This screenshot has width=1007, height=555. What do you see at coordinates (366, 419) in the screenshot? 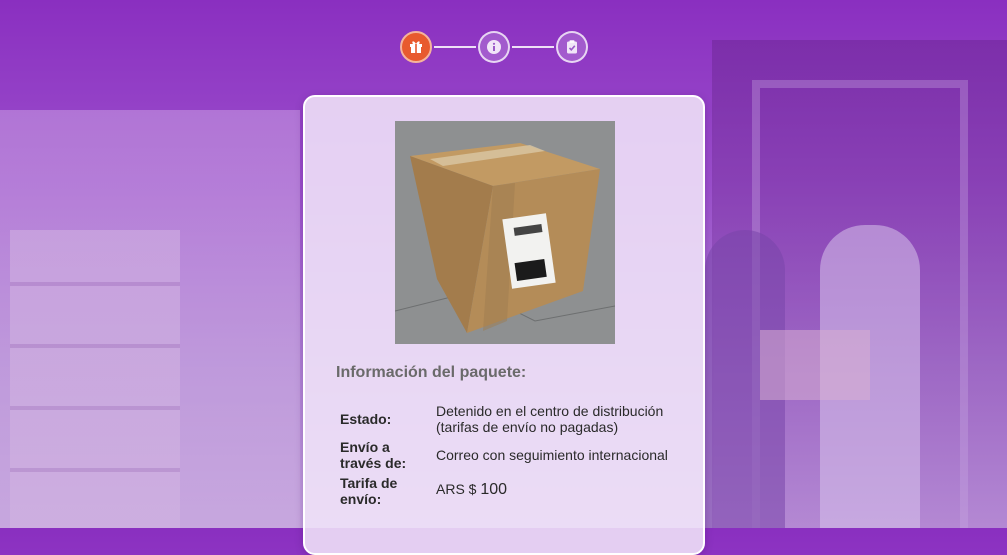
I see `status-label: Estado:` at bounding box center [366, 419].